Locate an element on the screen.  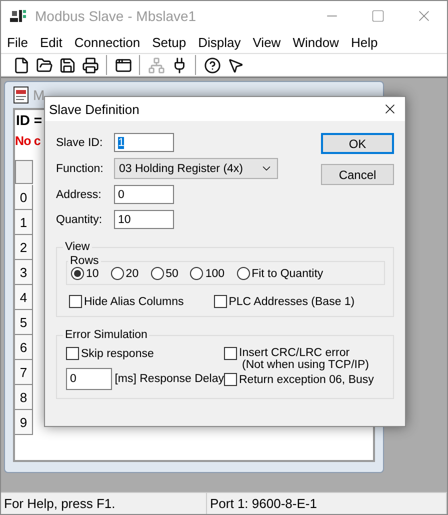
group-title: Rows is located at coordinates (84, 261).